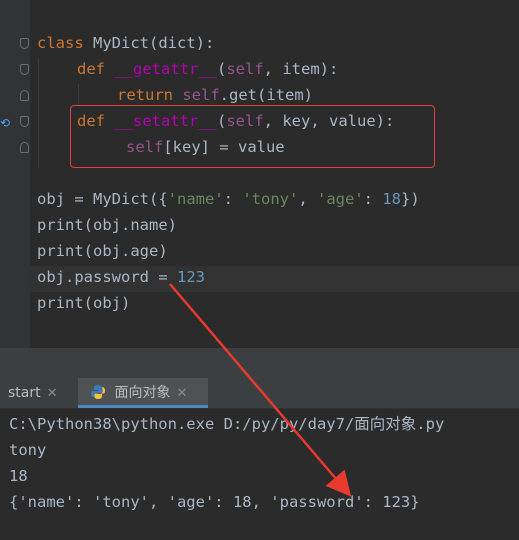 The height and width of the screenshot is (540, 519). I want to click on tab-start-label: start, so click(24, 393).